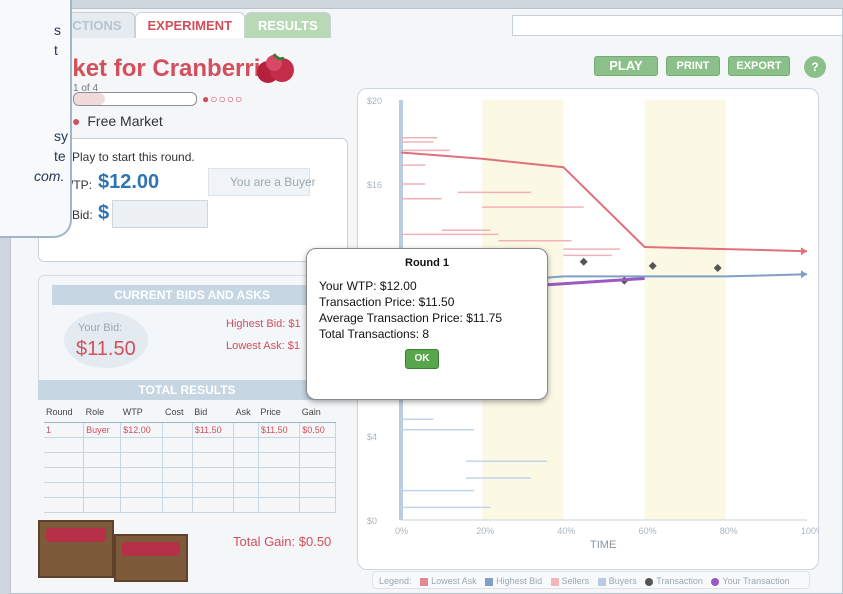 The width and height of the screenshot is (843, 594). I want to click on x-tick-label: 0%, so click(401, 531).